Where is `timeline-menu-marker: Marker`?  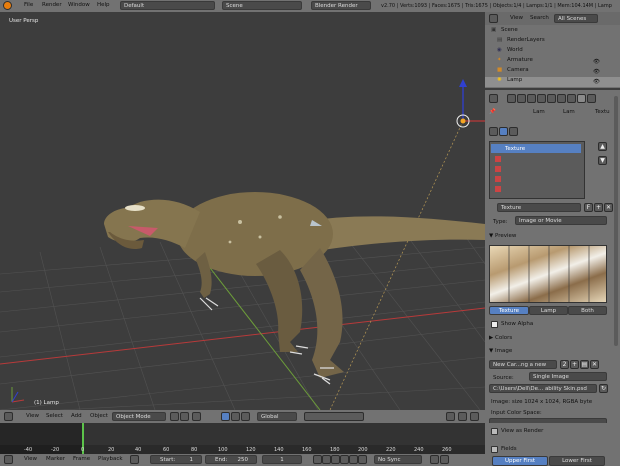
timeline-menu-marker: Marker is located at coordinates (55, 459).